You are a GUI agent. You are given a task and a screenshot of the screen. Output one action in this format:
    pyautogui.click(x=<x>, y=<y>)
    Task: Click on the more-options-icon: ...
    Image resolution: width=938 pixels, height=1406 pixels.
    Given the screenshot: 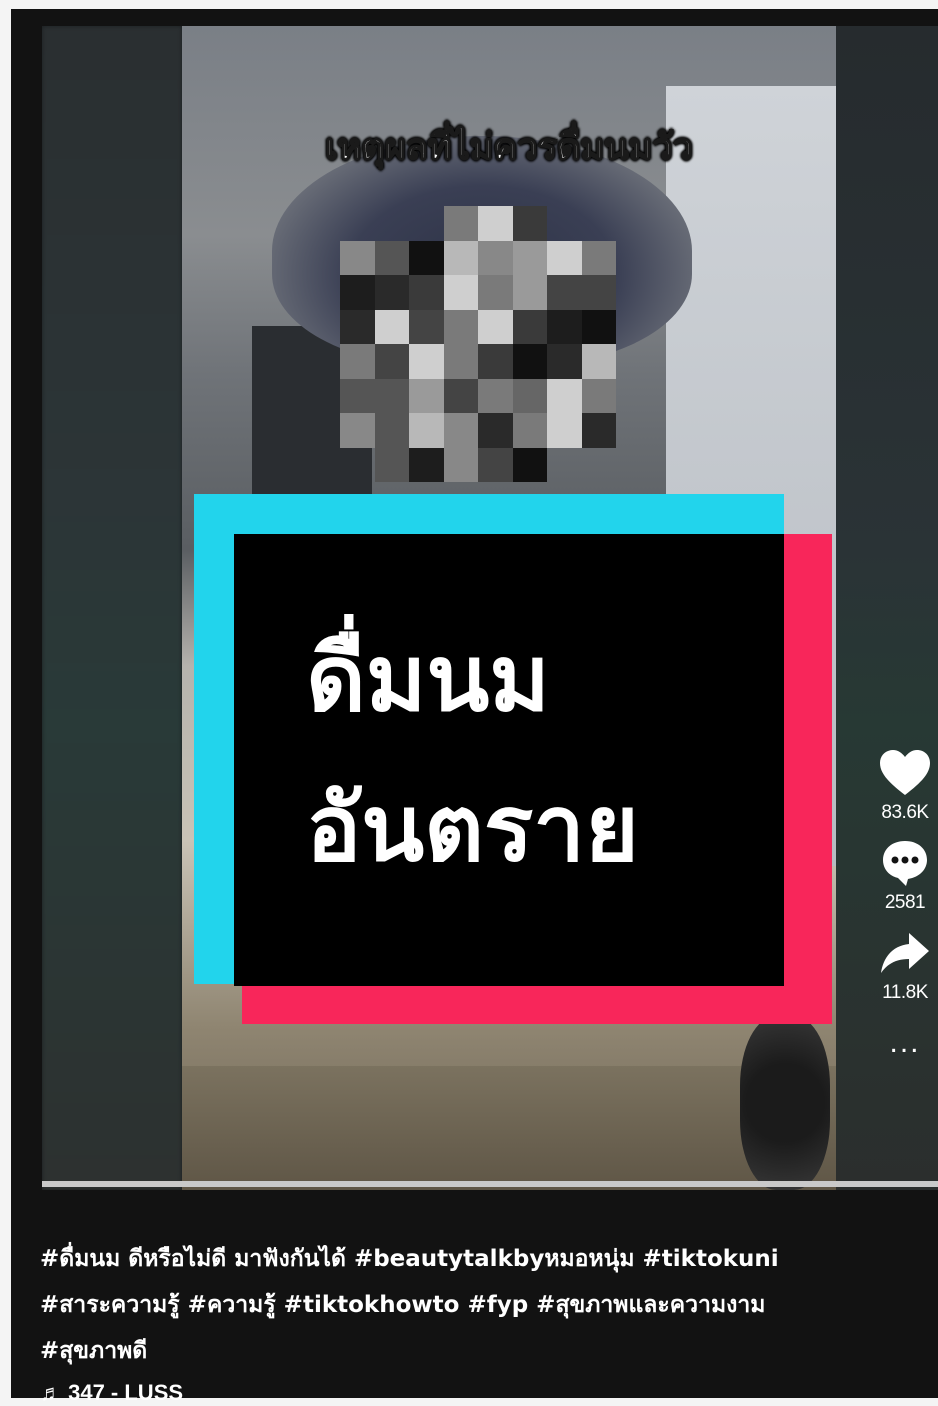 What is the action you would take?
    pyautogui.click(x=904, y=1043)
    